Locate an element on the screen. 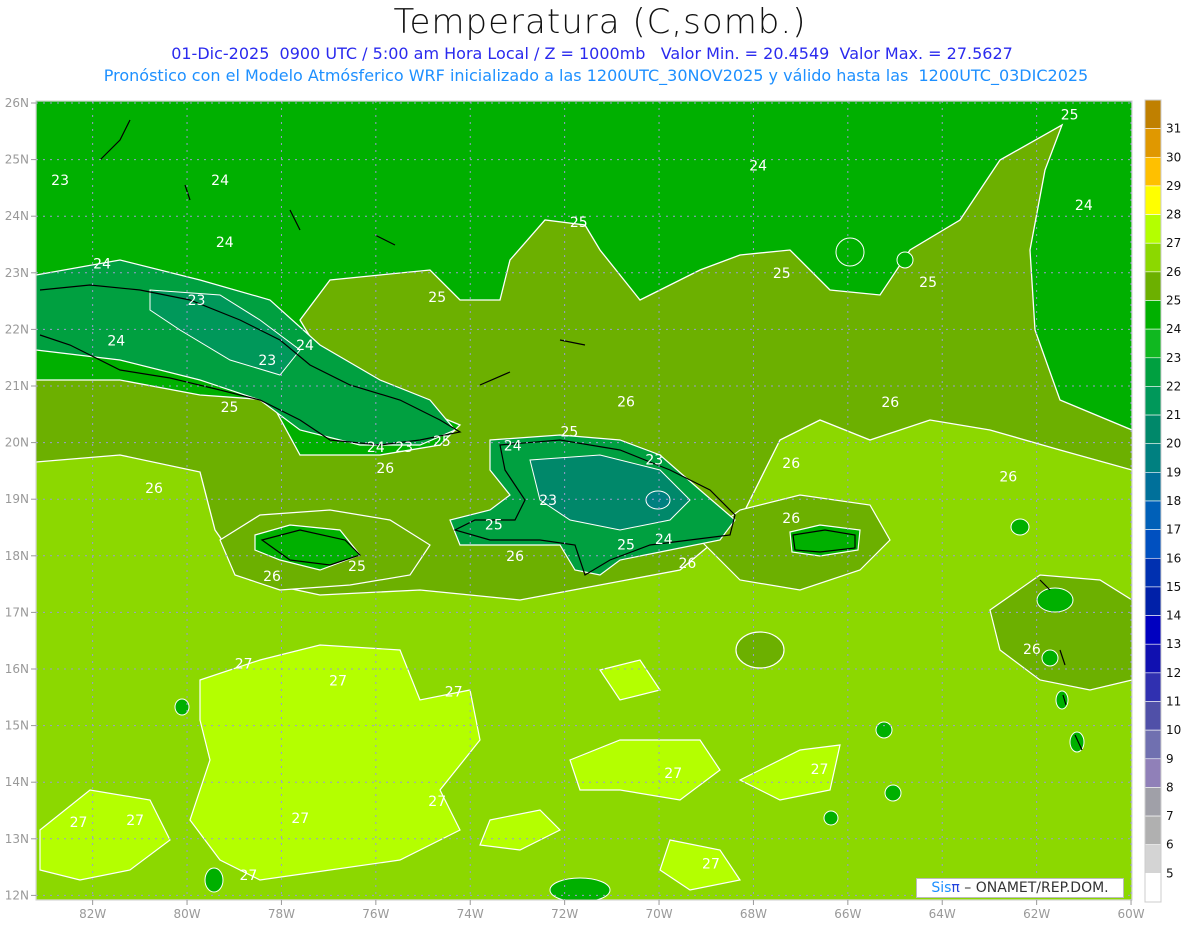  credit-box: Sisπ – ONAMET/REP.DOM. is located at coordinates (1020, 888).